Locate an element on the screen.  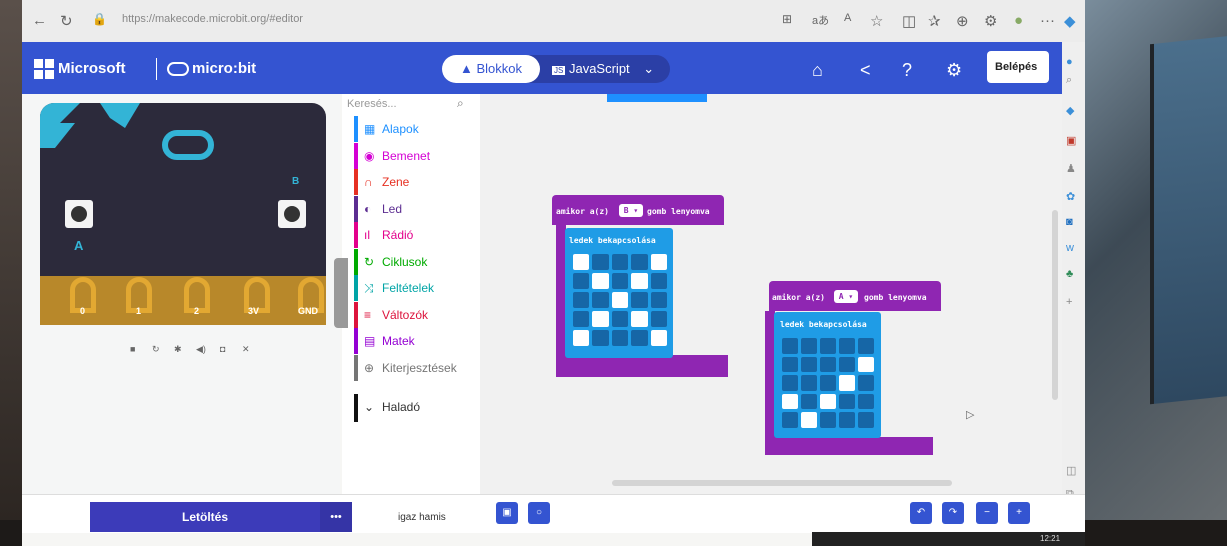
workspace-vertical-scrollbar is located at coordinates (1055, 305).